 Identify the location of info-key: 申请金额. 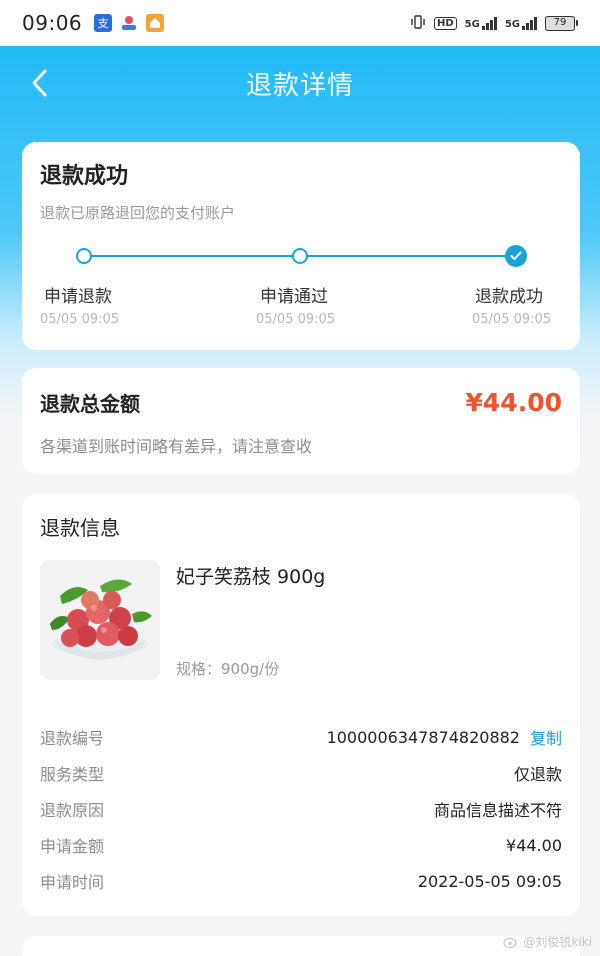
(72, 846).